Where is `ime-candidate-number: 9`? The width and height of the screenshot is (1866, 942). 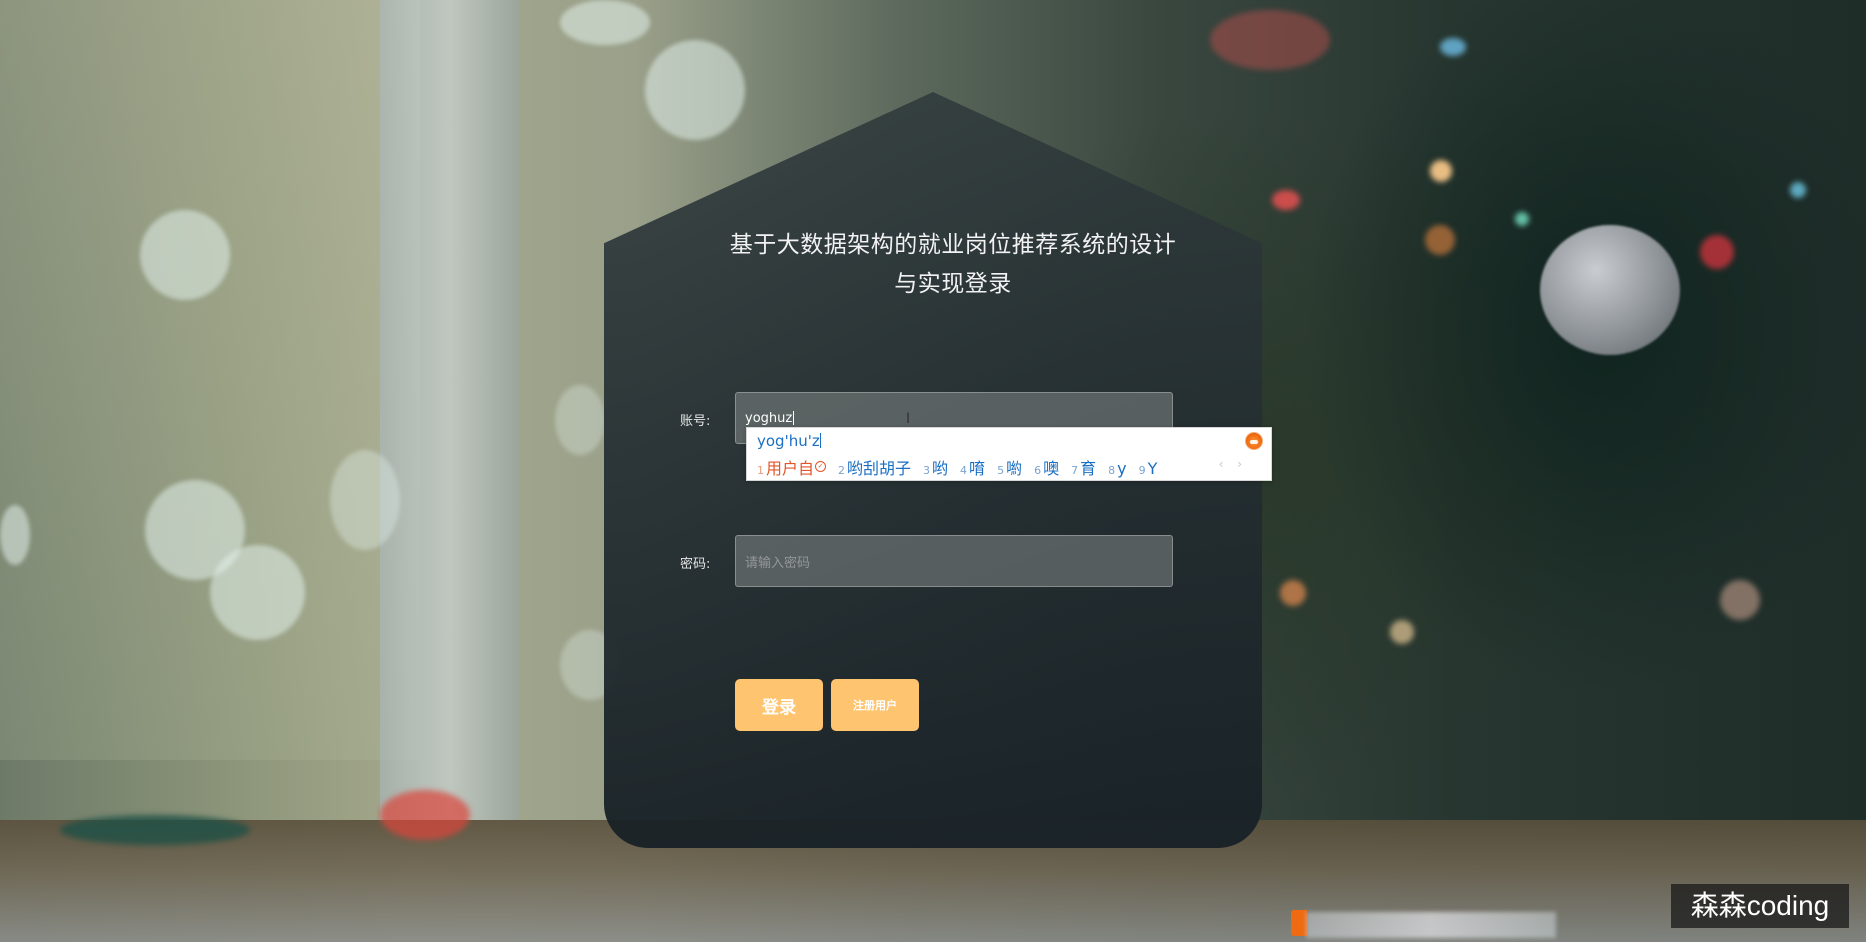 ime-candidate-number: 9 is located at coordinates (1142, 470).